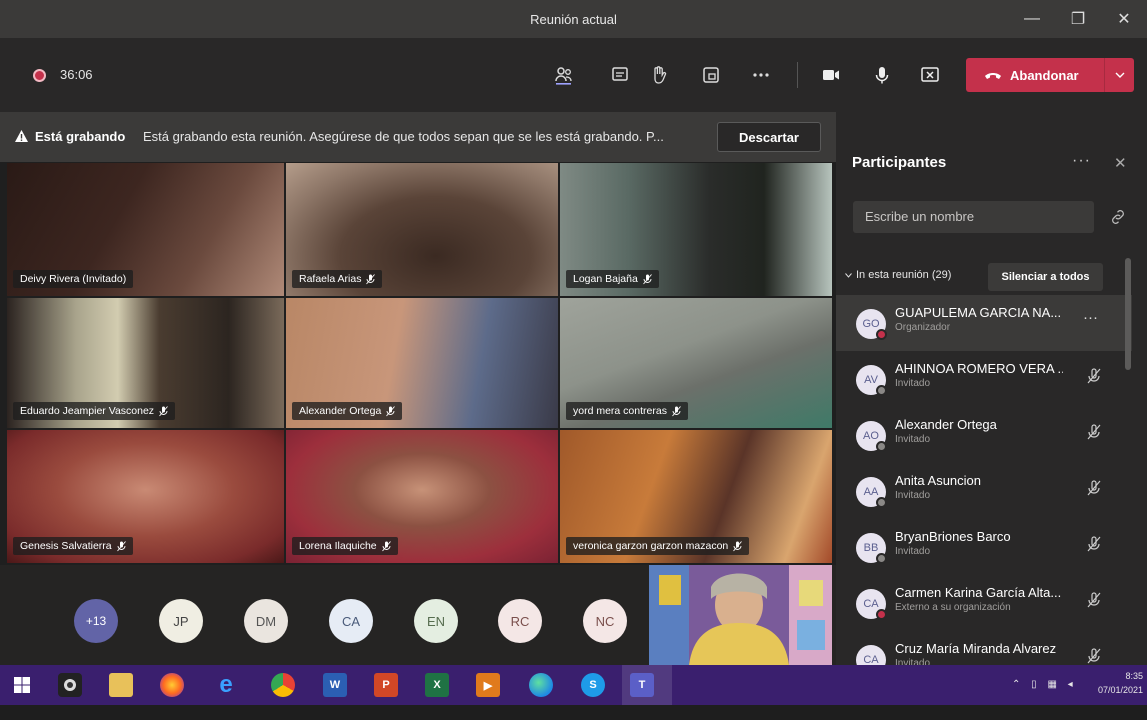 Image resolution: width=1147 pixels, height=720 pixels. What do you see at coordinates (1120, 690) in the screenshot?
I see `clock-date: 07/01/2021` at bounding box center [1120, 690].